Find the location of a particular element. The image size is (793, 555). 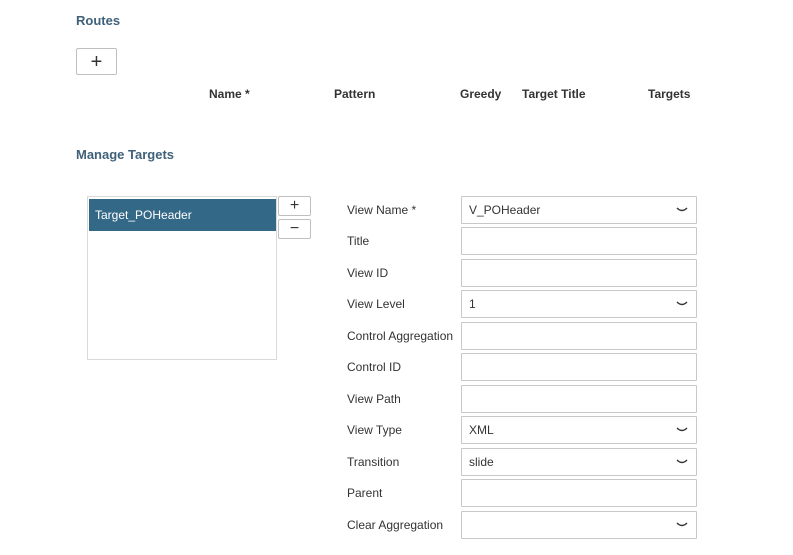

view-name-value: V_POHeader is located at coordinates (505, 210).